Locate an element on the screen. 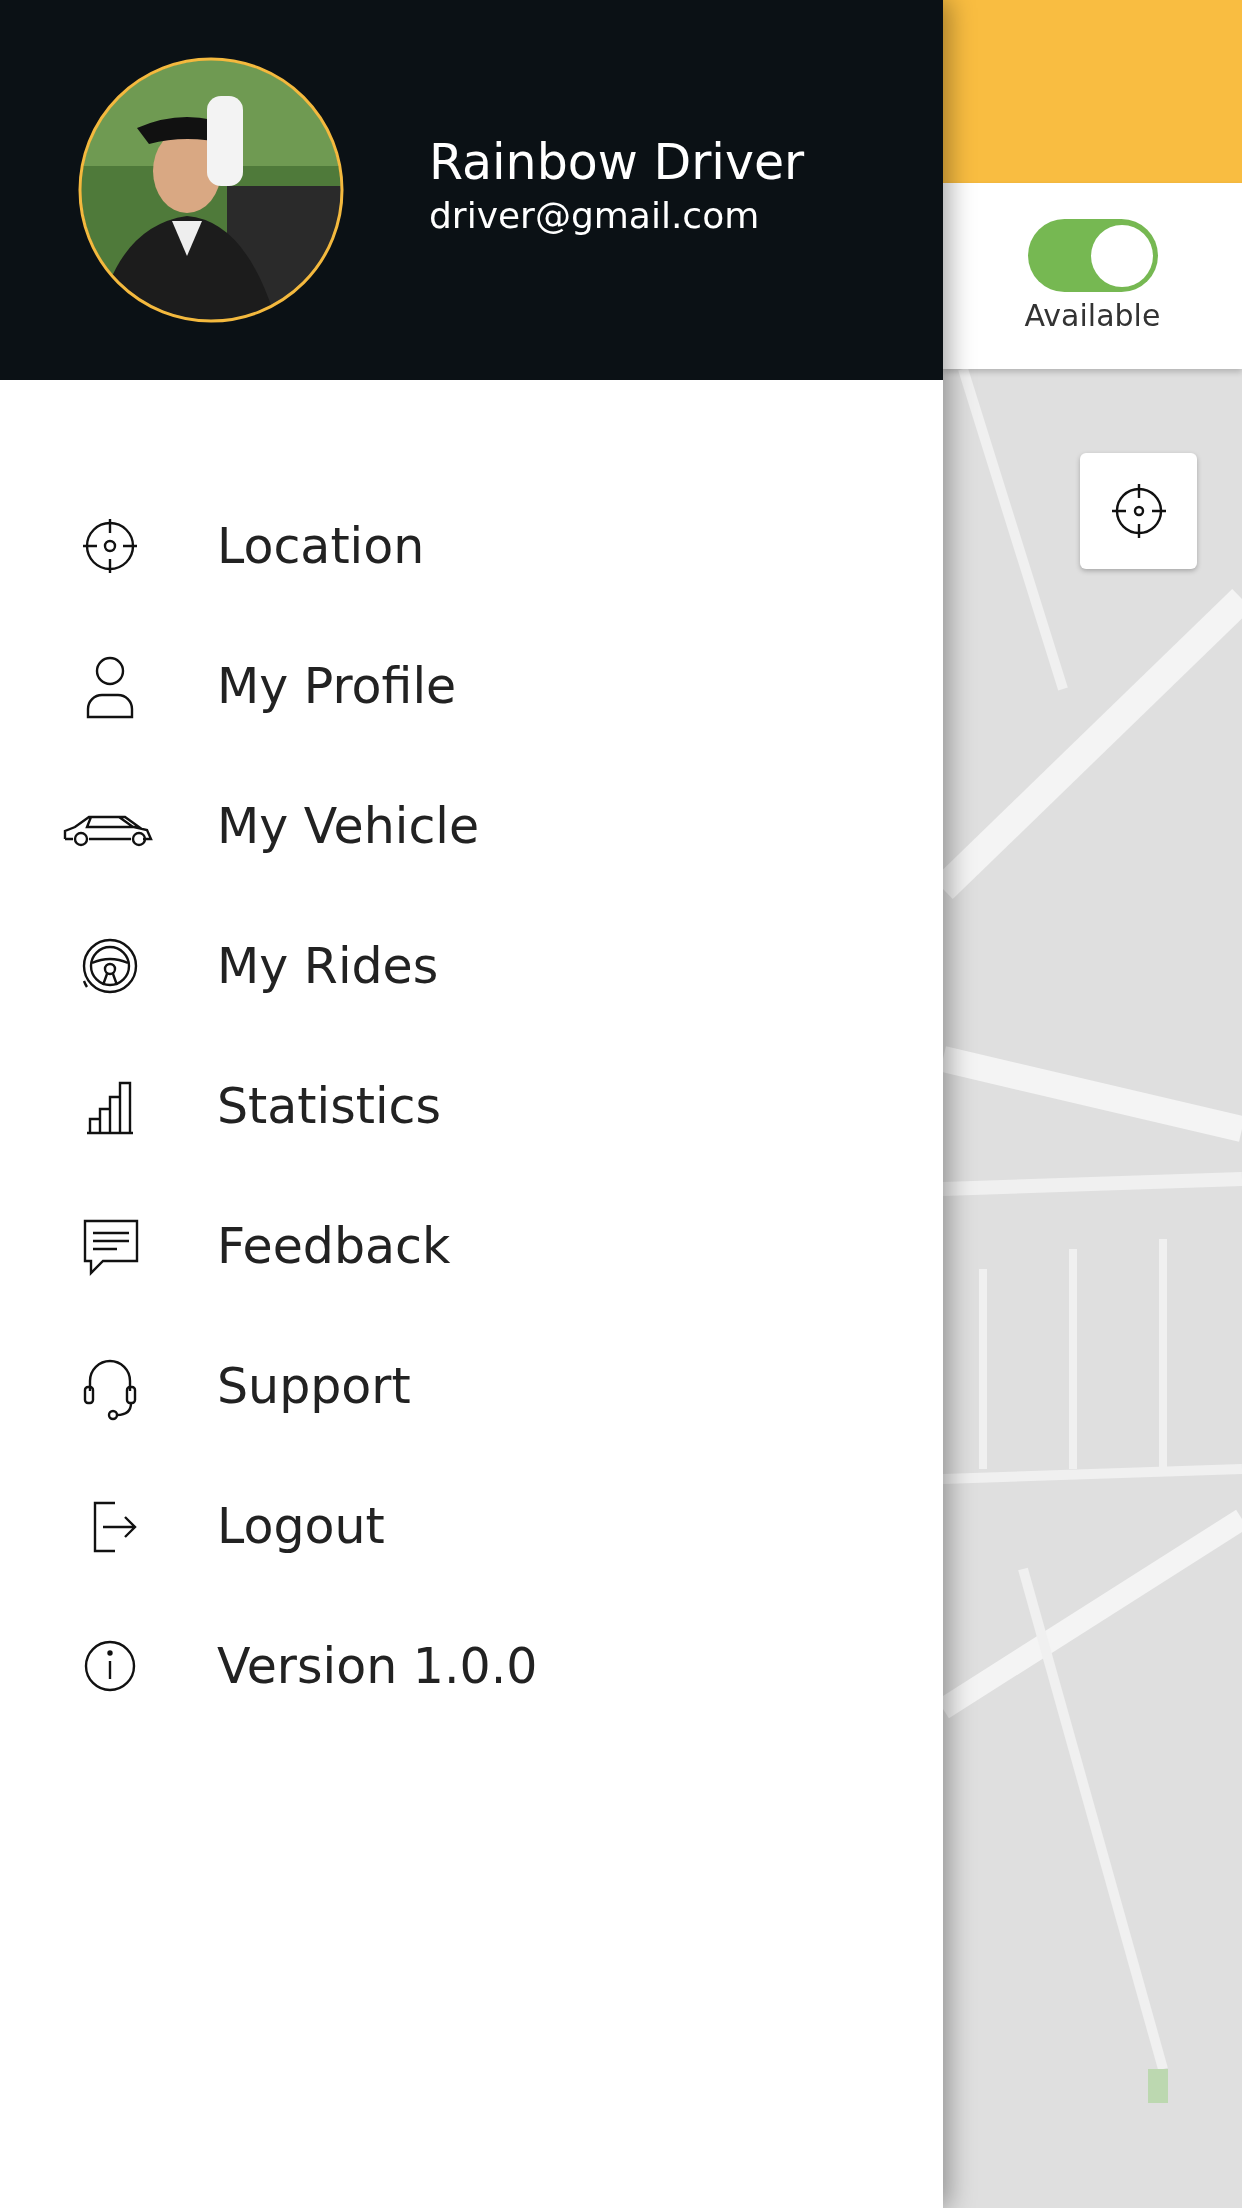  menu-label: Logout is located at coordinates (301, 1526).